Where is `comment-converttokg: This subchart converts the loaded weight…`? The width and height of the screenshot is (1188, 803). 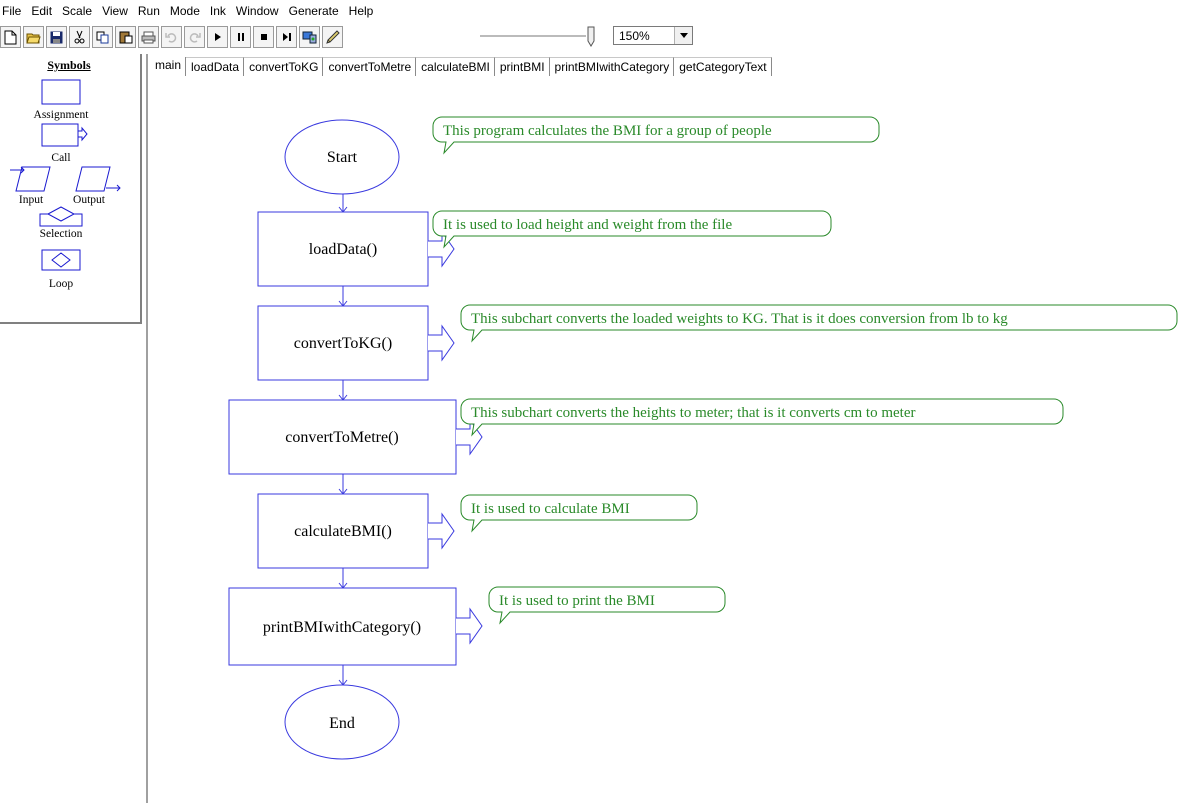
comment-converttokg: This subchart converts the loaded weight… is located at coordinates (819, 323).